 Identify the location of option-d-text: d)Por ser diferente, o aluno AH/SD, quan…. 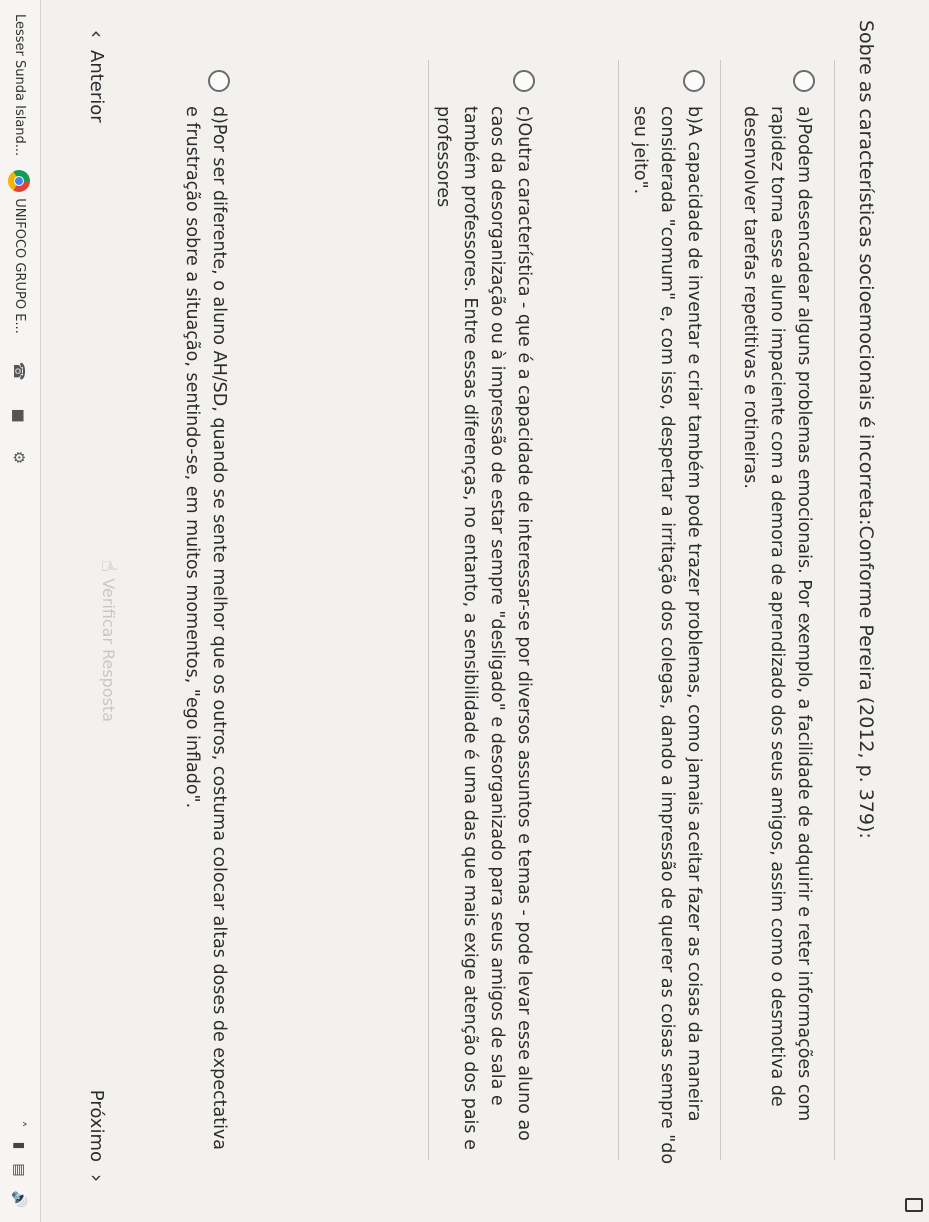
(205, 628).